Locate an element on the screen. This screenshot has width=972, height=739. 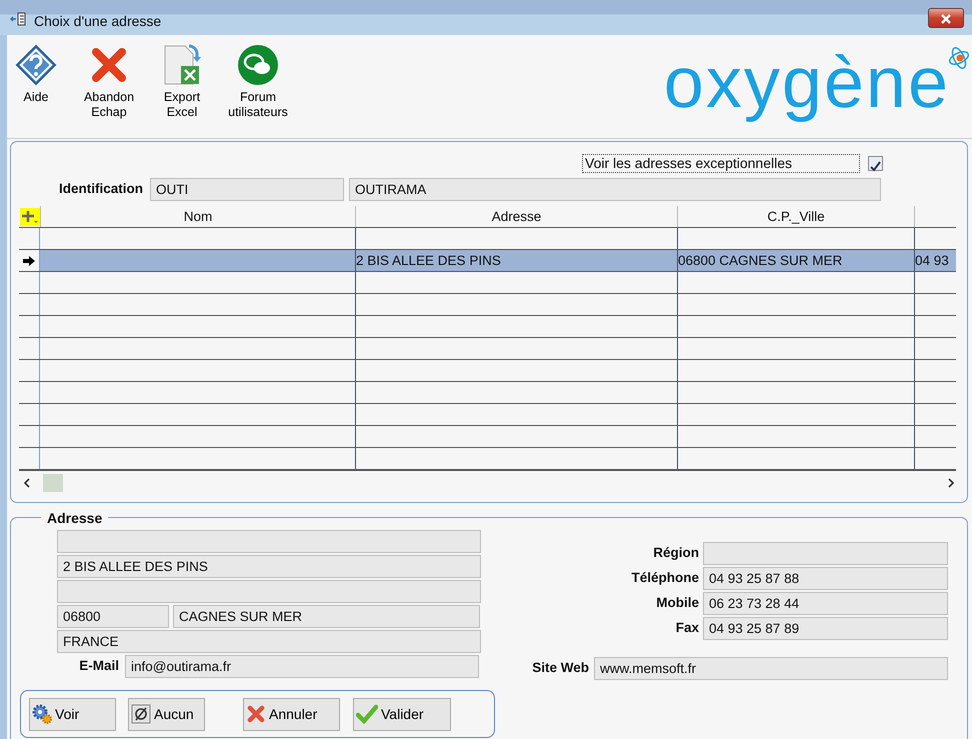
scroll-right-icon is located at coordinates (951, 483).